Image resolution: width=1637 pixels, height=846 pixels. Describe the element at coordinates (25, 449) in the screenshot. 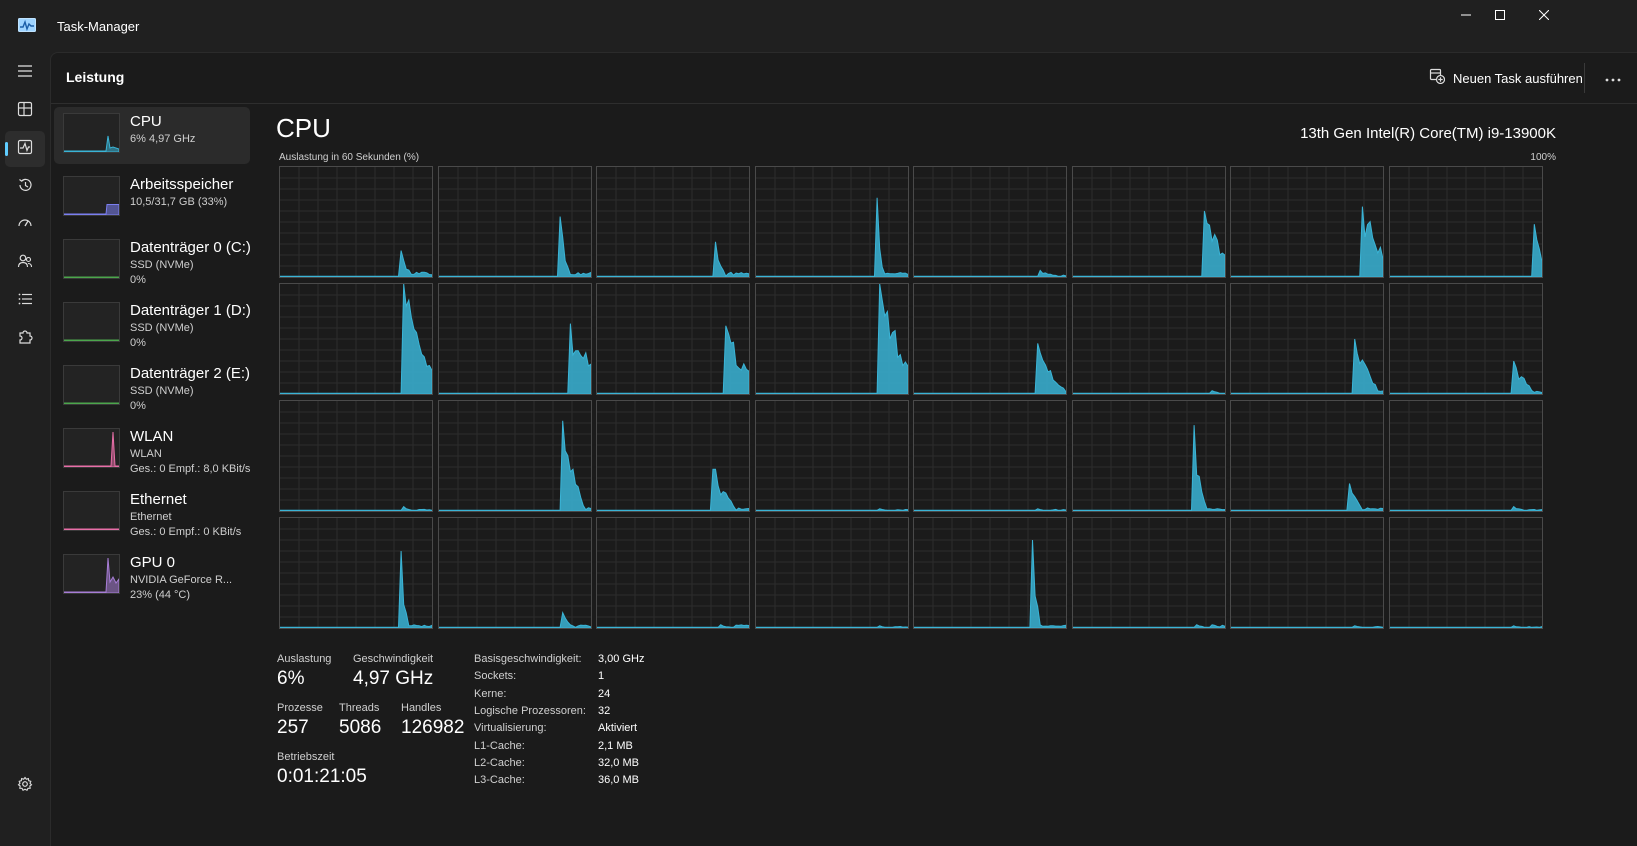

I see `nav-rail` at that location.